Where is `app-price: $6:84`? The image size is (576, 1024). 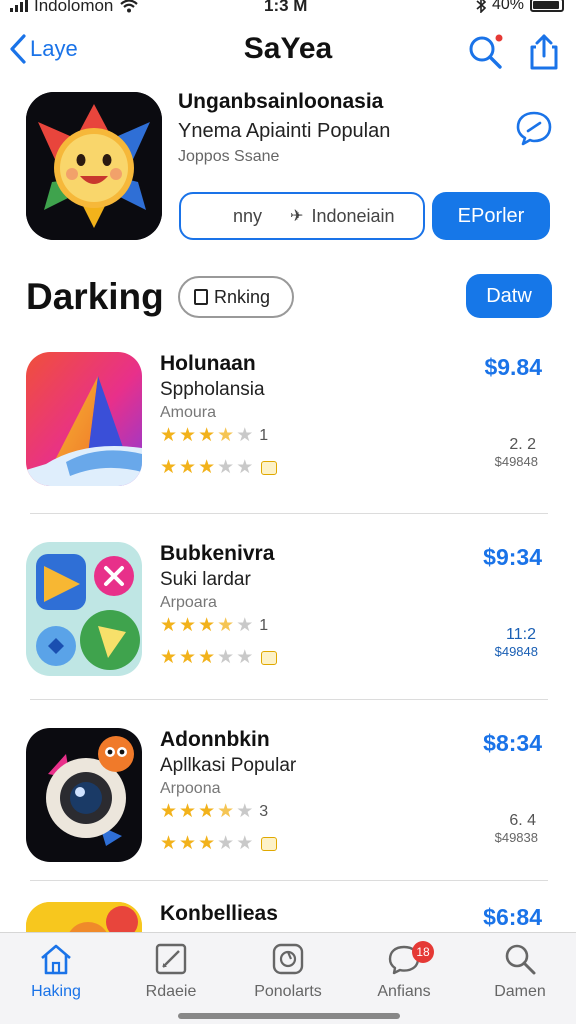
app-price: $6:84 is located at coordinates (512, 917).